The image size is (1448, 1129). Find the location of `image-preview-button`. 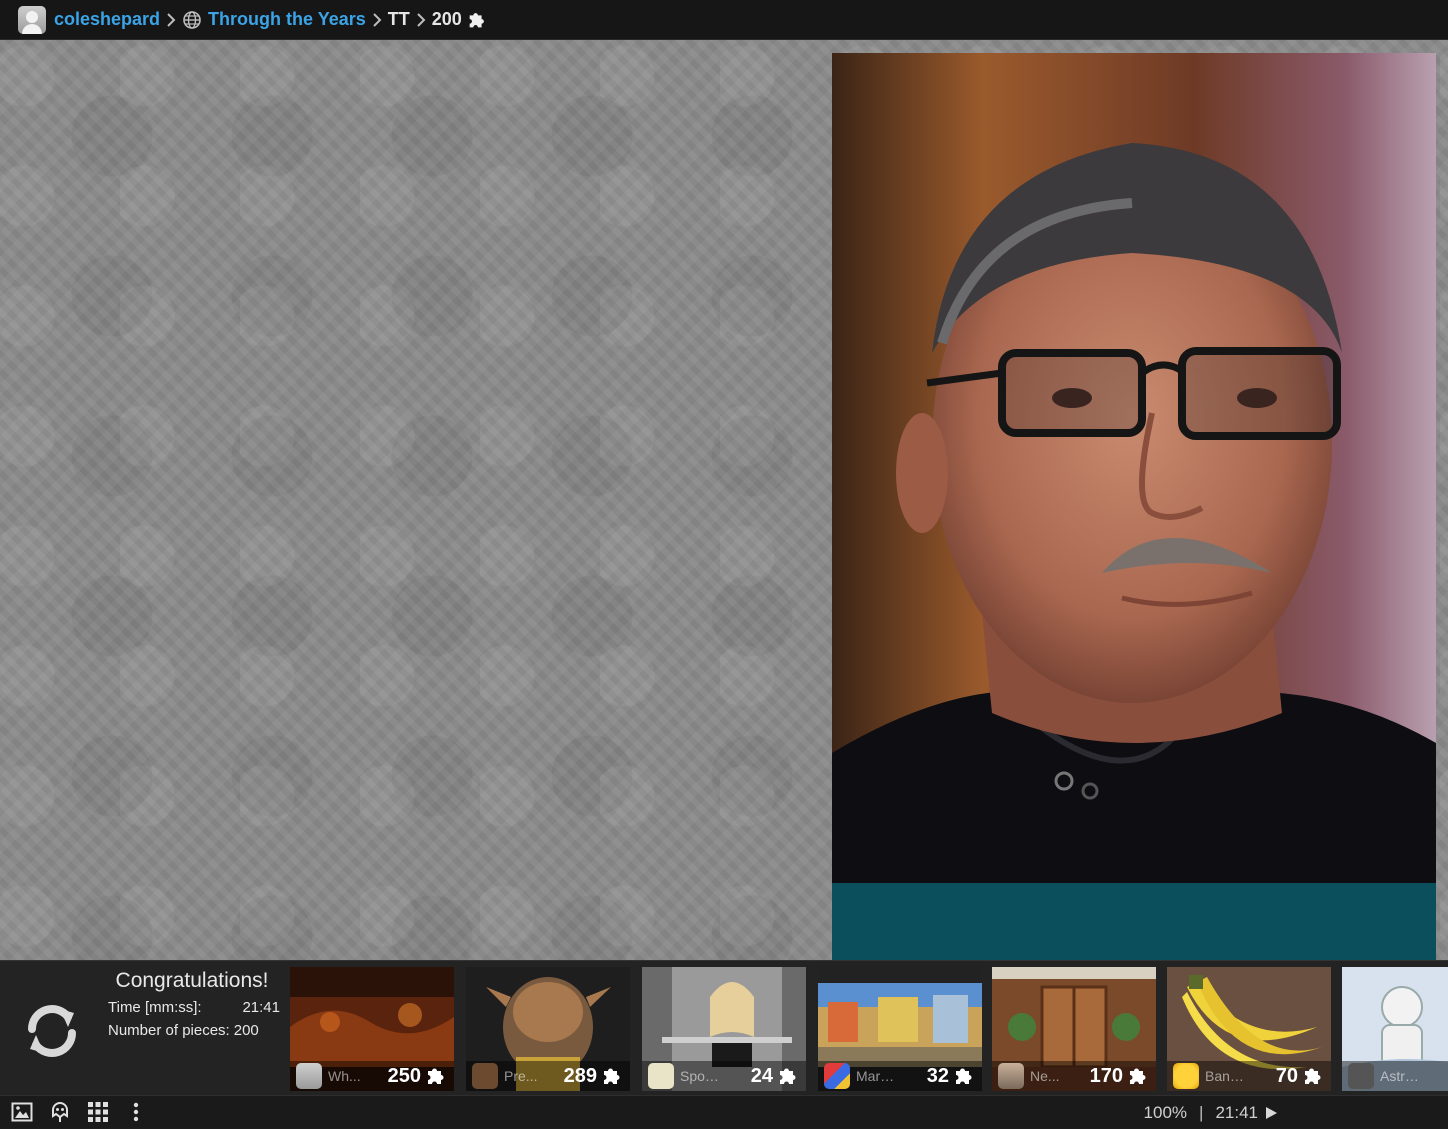

image-preview-button is located at coordinates (22, 1112).